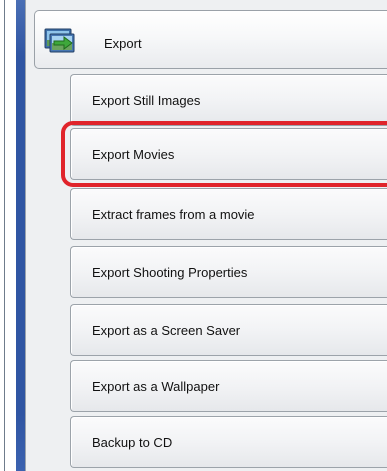  Describe the element at coordinates (156, 386) in the screenshot. I see `export-wallpaper-label: Export as a Wallpaper` at that location.